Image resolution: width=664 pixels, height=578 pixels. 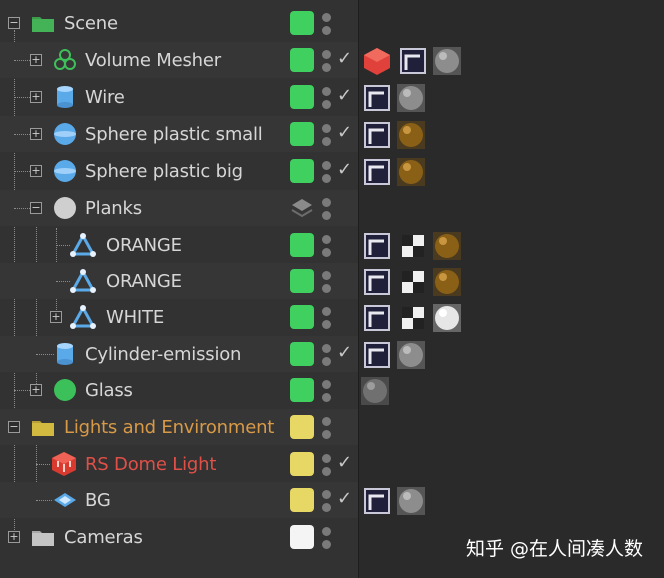 I want to click on tree-row-sphere-plastic-small: + Sphere plastic small ✓, so click(x=332, y=134).